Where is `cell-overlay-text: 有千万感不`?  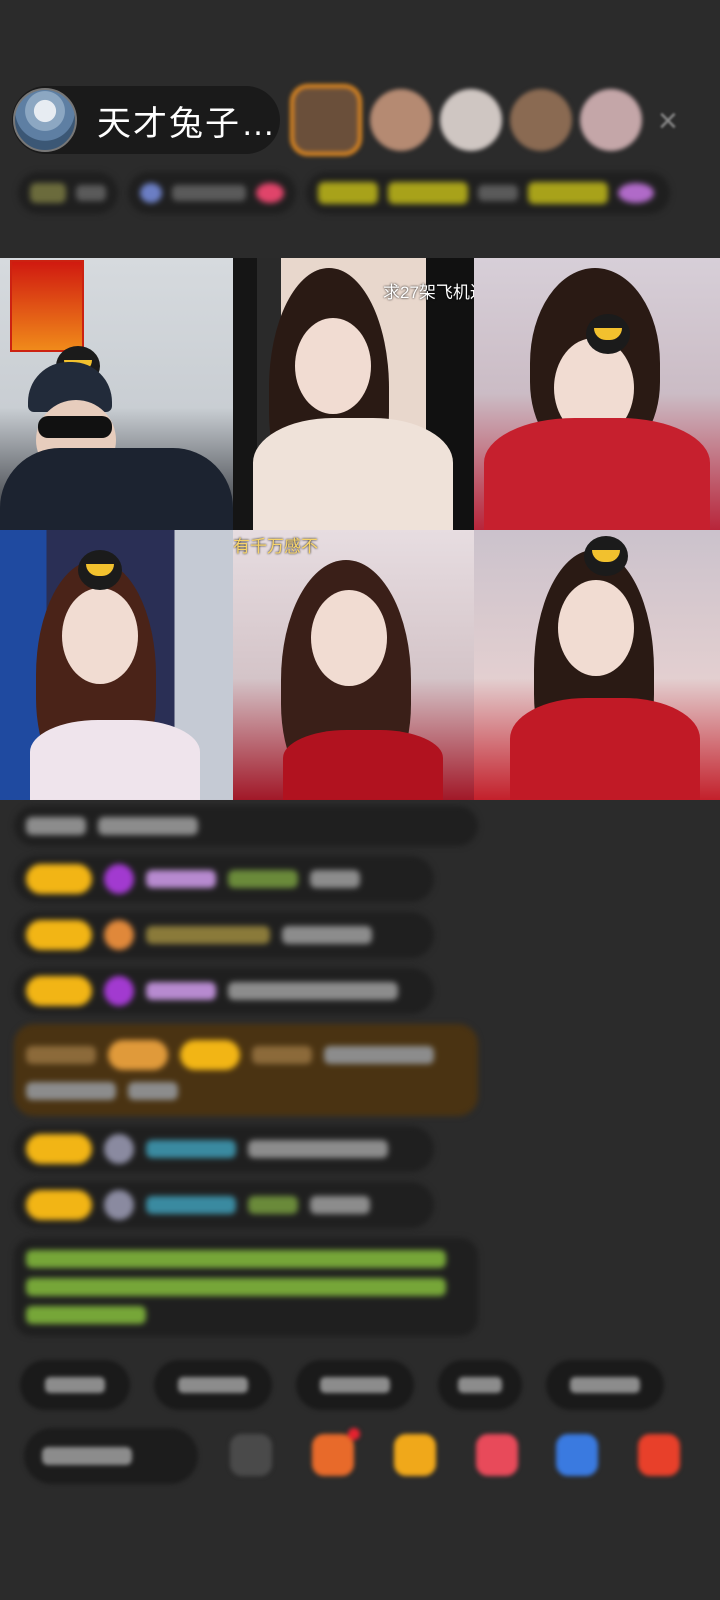 cell-overlay-text: 有千万感不 is located at coordinates (275, 546).